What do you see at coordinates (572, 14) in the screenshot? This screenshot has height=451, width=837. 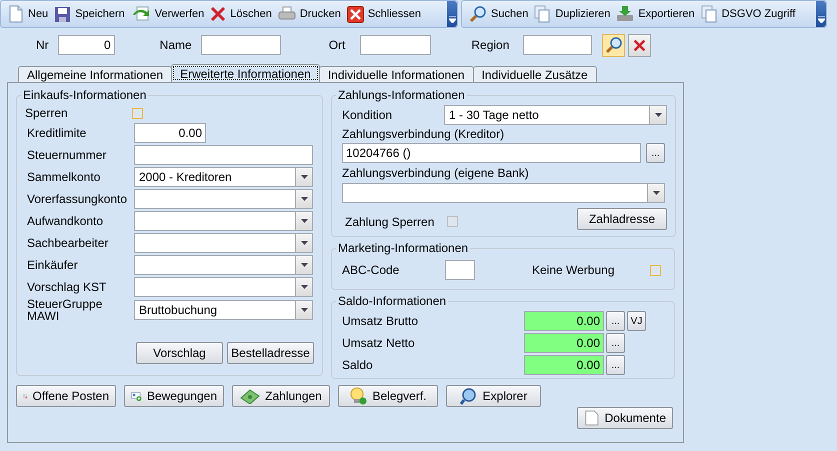 I see `toolbar-button: Duplizieren` at bounding box center [572, 14].